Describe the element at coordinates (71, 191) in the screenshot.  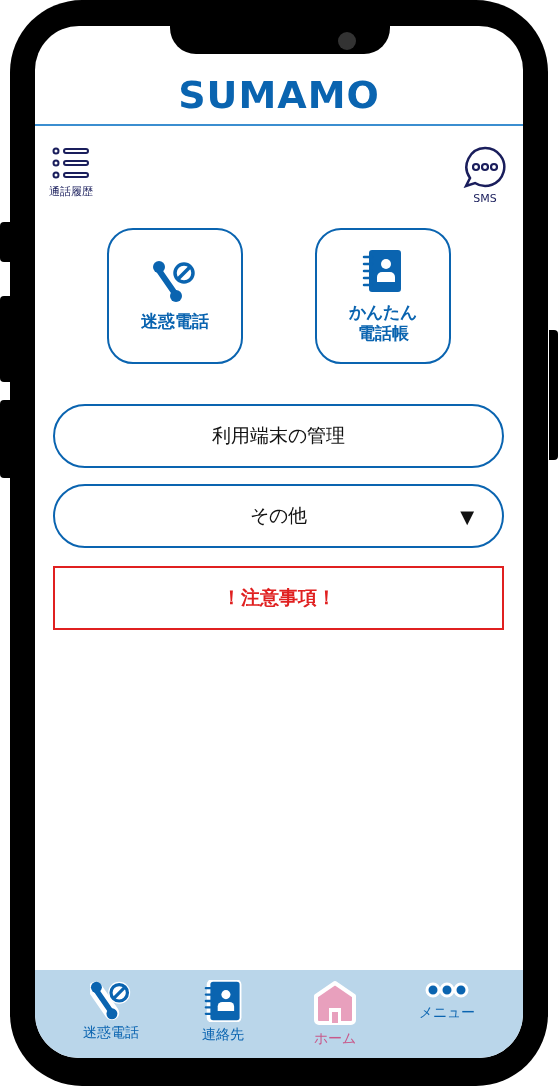
I see `history-label: 通話履歴` at that location.